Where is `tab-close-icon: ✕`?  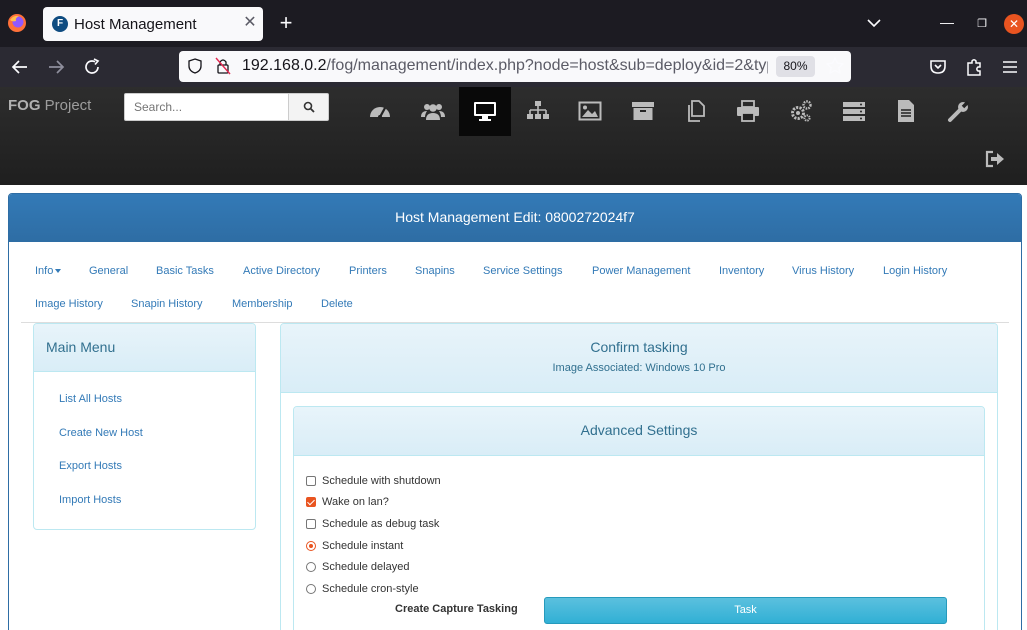
tab-close-icon: ✕ is located at coordinates (250, 23).